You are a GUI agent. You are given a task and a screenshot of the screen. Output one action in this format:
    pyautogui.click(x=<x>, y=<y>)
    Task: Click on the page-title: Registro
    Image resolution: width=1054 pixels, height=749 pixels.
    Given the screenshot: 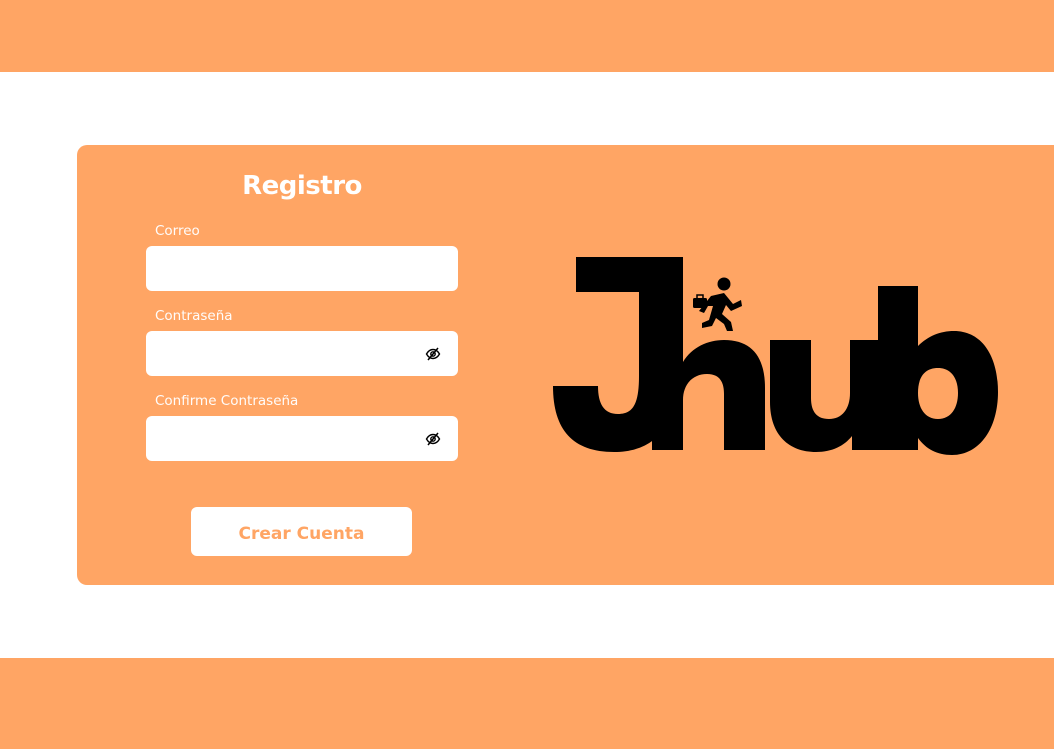 What is the action you would take?
    pyautogui.click(x=302, y=186)
    